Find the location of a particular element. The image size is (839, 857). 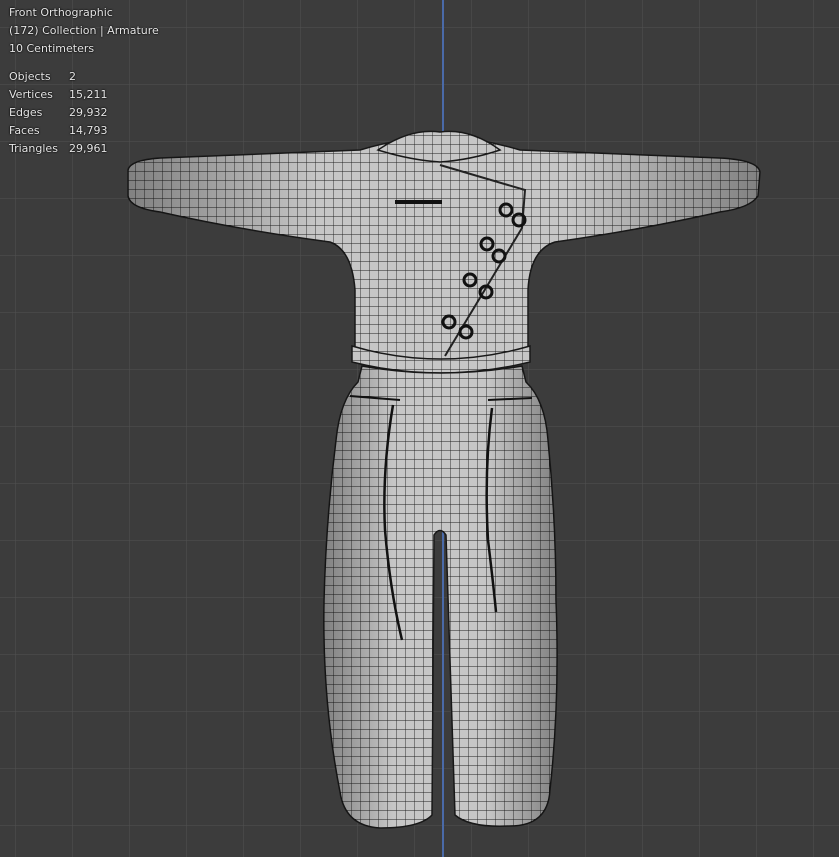

stat-label: Objects is located at coordinates (30, 76).